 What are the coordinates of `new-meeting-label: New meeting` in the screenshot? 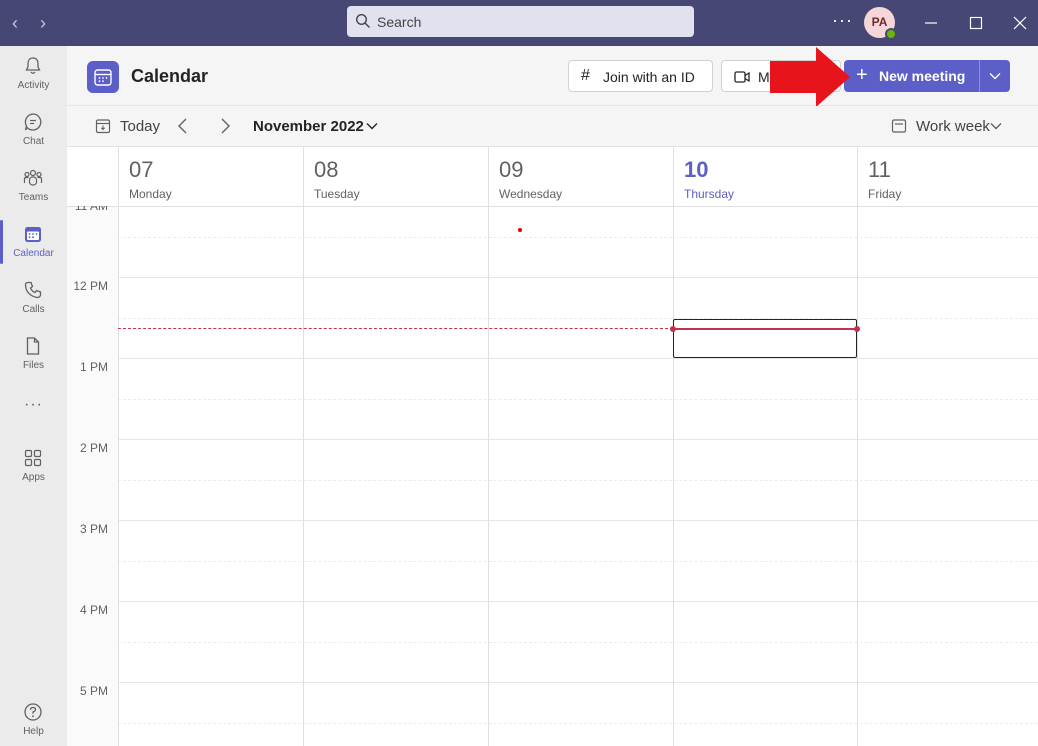 It's located at (922, 76).